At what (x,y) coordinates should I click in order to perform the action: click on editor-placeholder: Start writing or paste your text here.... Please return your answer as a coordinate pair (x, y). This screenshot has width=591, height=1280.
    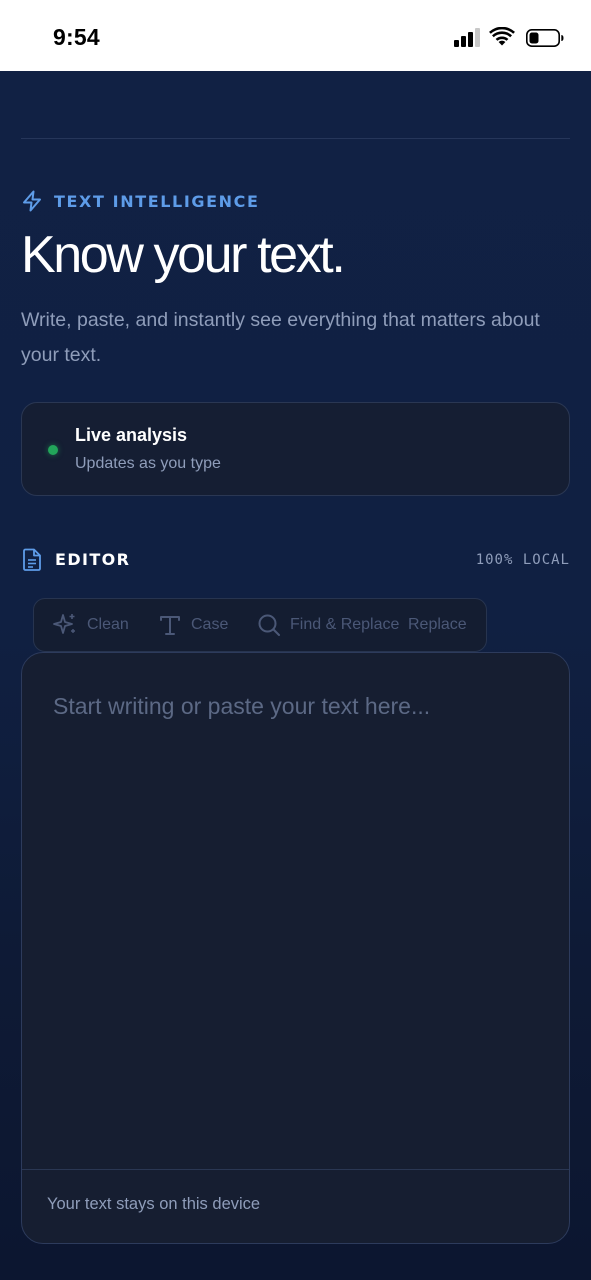
    Looking at the image, I should click on (242, 706).